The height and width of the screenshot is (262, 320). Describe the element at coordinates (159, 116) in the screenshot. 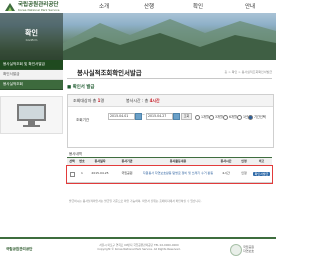

I see `date-to-field: 2015.04.27` at that location.